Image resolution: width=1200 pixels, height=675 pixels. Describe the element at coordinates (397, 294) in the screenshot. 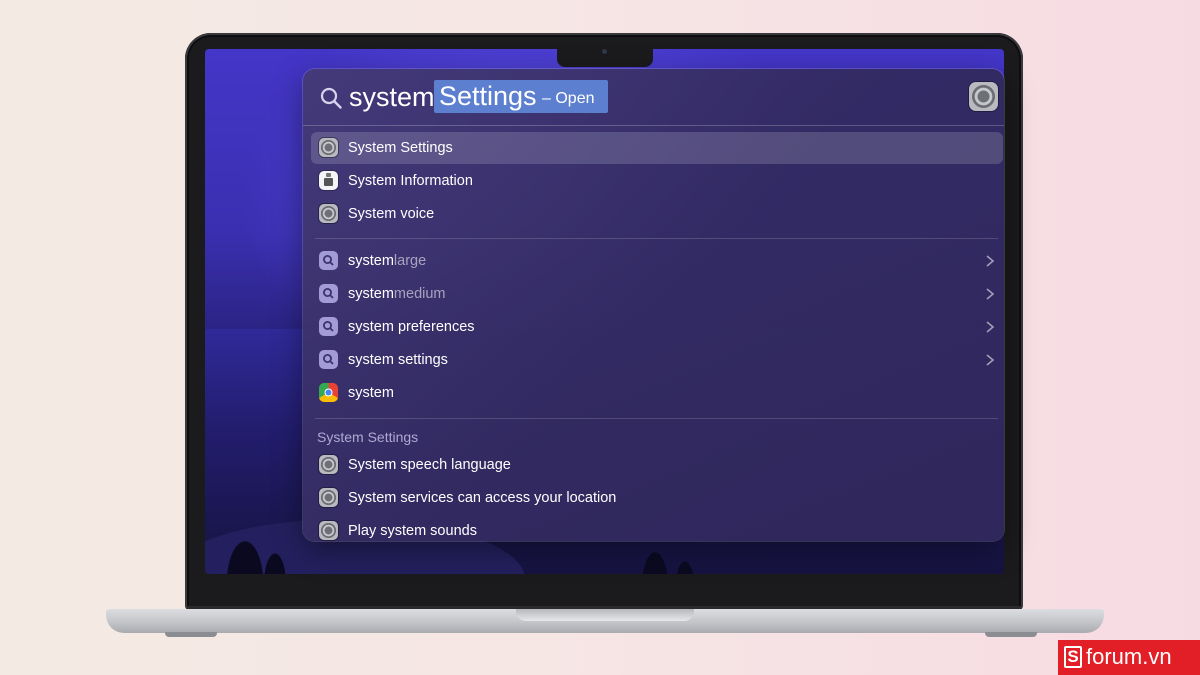

I see `suggestion-label: systemmedium` at that location.